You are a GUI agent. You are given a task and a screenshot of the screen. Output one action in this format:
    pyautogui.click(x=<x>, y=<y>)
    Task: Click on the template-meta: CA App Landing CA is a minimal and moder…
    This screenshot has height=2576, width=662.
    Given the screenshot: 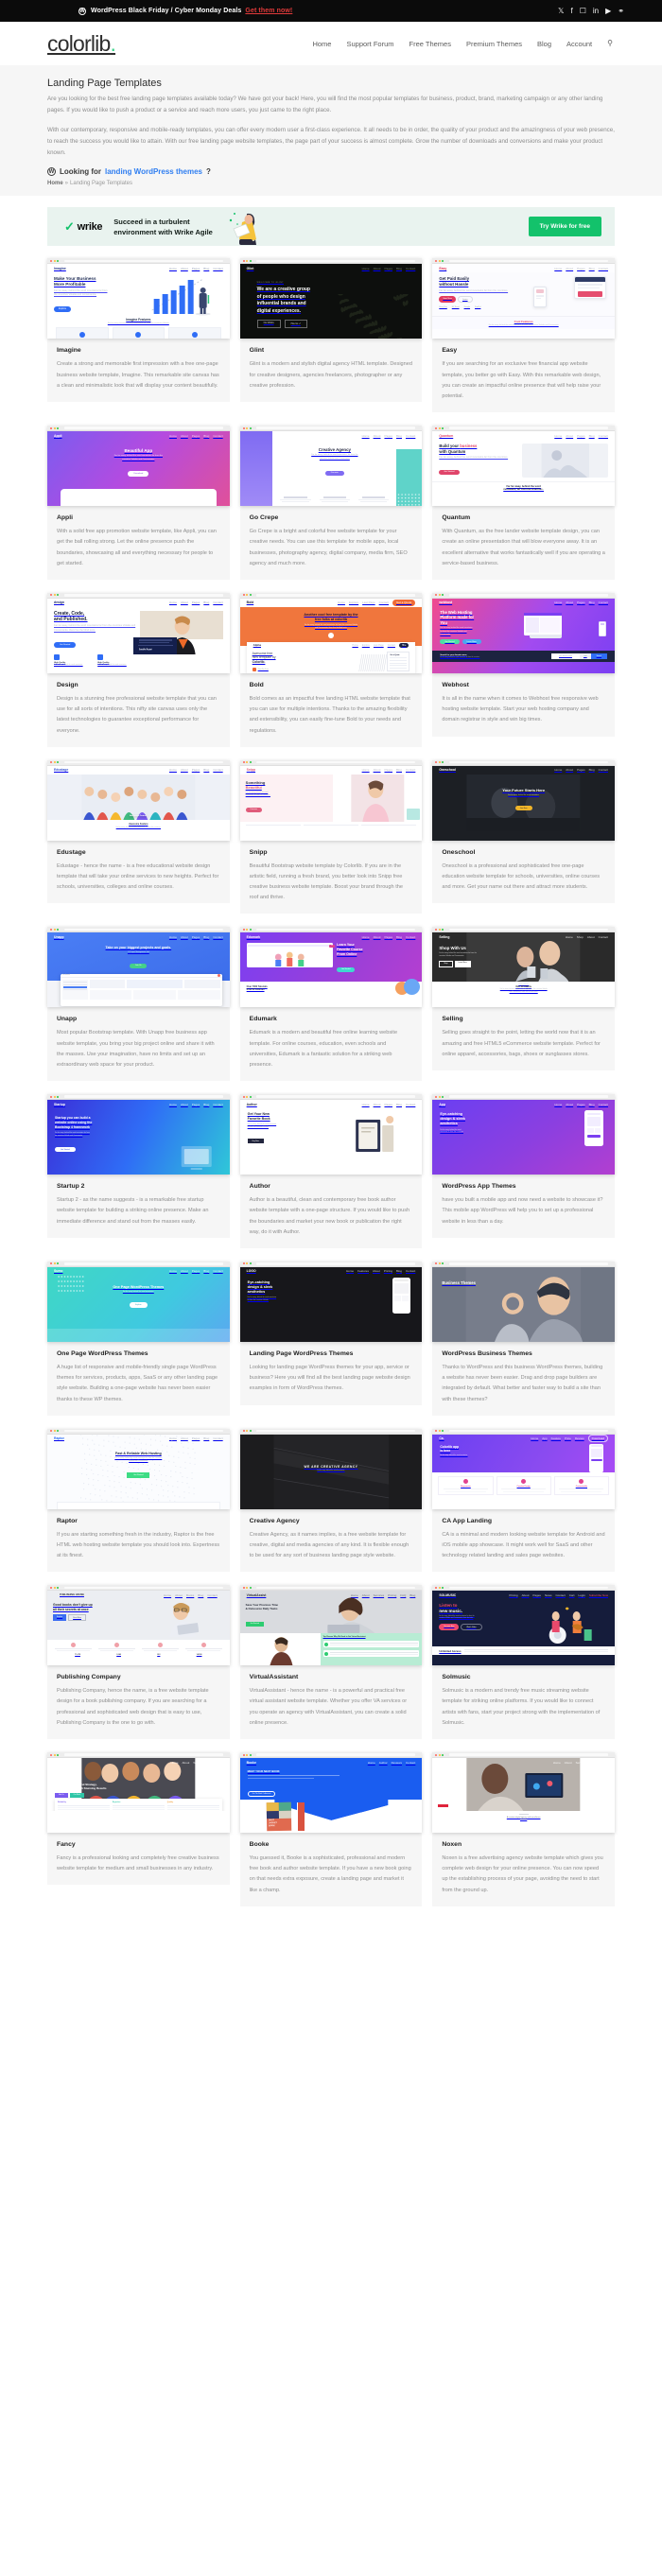 What is the action you would take?
    pyautogui.click(x=524, y=1540)
    